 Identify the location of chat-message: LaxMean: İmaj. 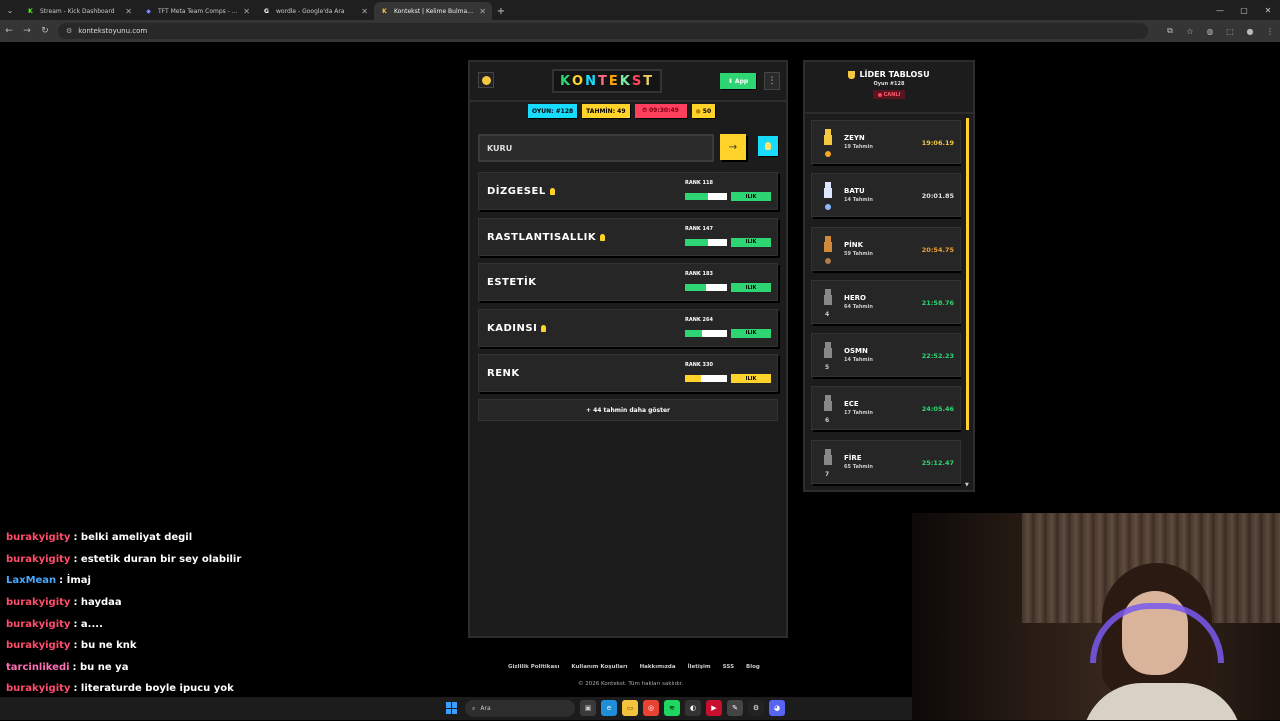
(206, 581).